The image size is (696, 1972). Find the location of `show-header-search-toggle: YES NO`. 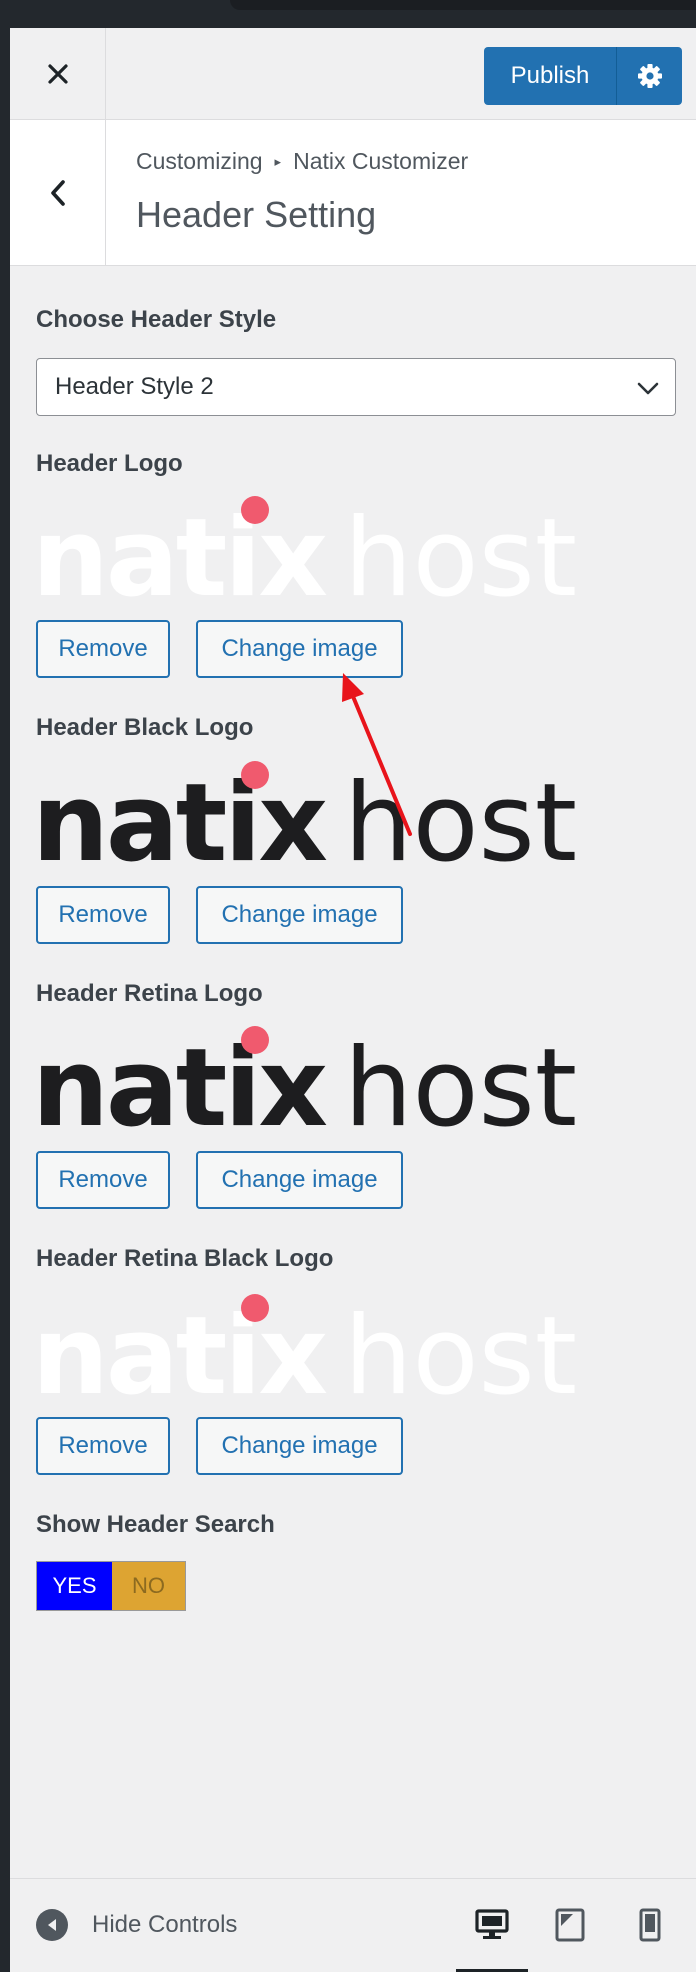

show-header-search-toggle: YES NO is located at coordinates (111, 1586).